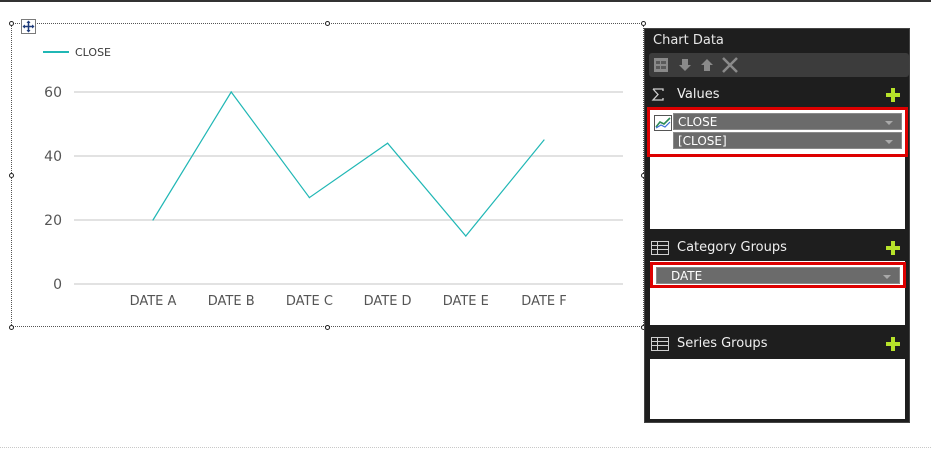 The image size is (931, 456). I want to click on add-value-icon, so click(893, 95).